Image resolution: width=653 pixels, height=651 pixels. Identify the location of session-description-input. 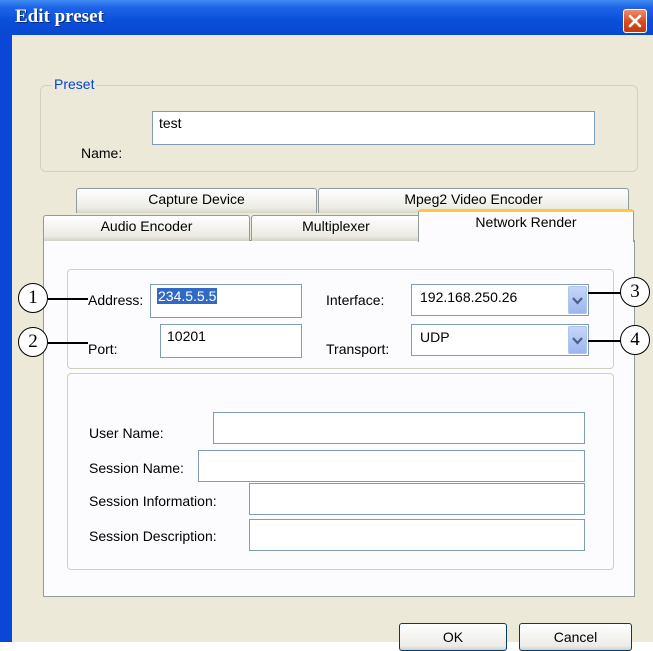
(417, 535).